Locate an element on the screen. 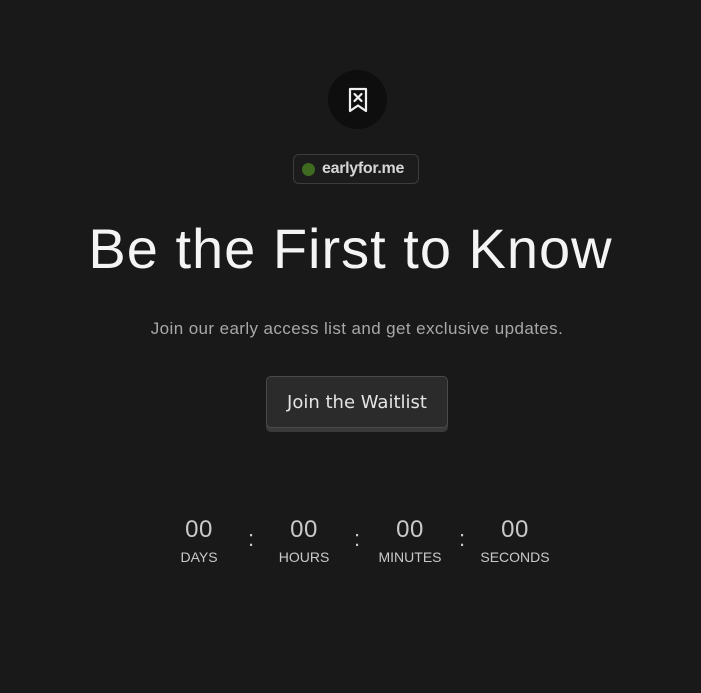  countdown-hours: 00 HOURS is located at coordinates (304, 540).